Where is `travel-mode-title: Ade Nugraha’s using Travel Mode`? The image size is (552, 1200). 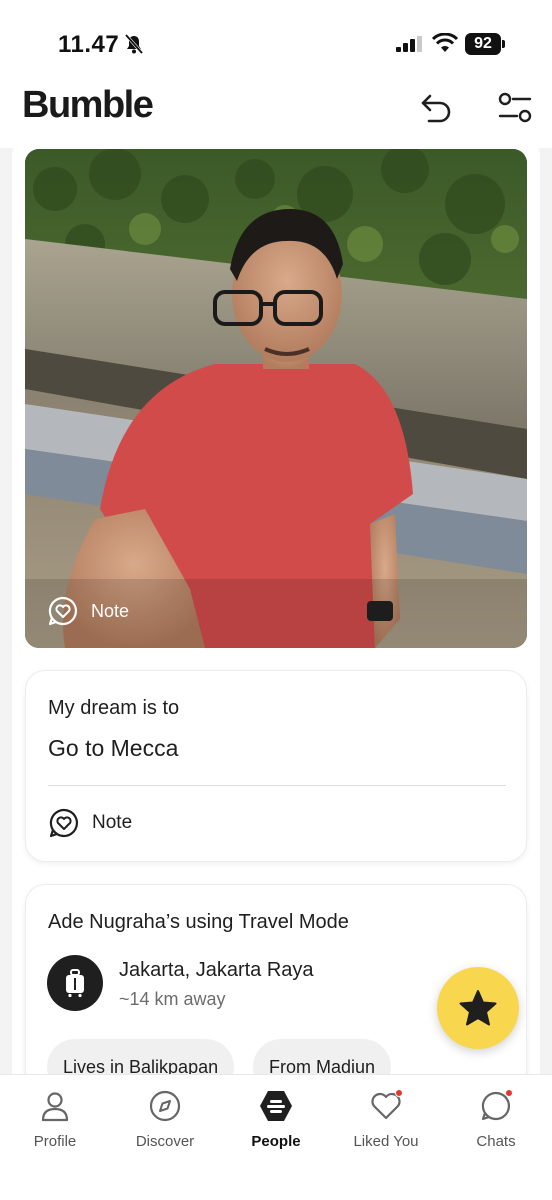
travel-mode-title: Ade Nugraha’s using Travel Mode is located at coordinates (198, 922).